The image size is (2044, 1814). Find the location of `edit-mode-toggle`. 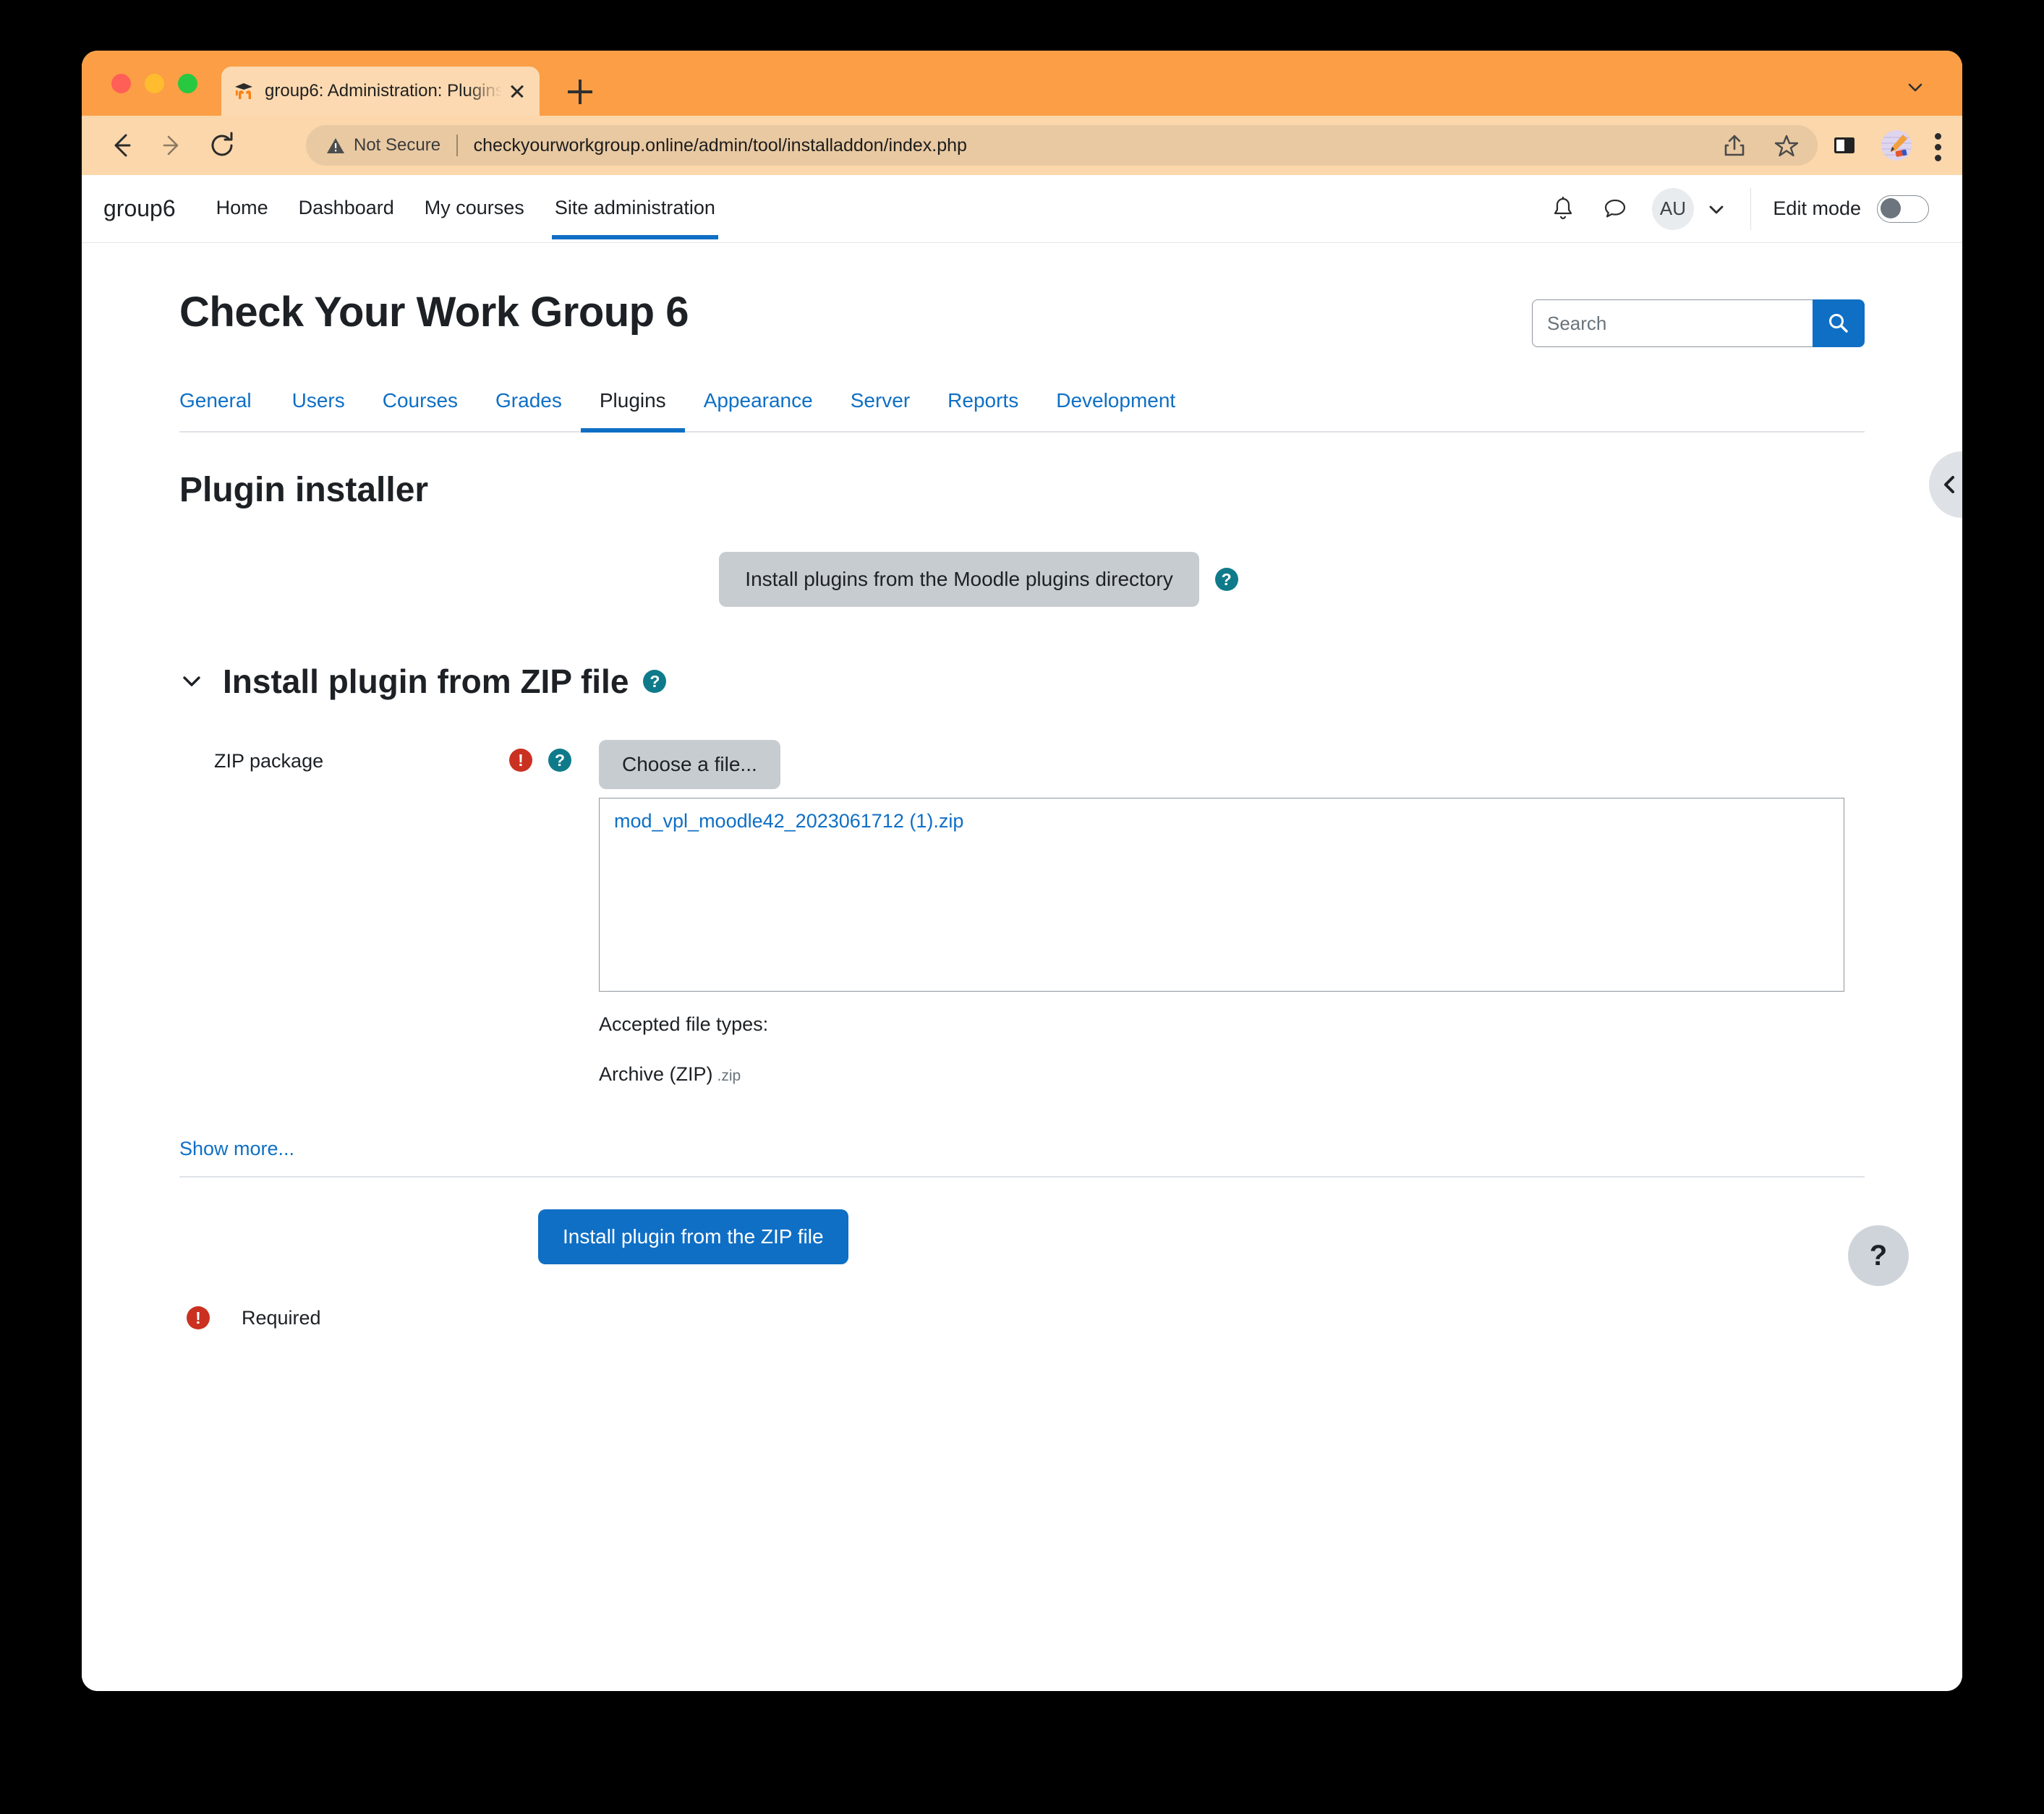

edit-mode-toggle is located at coordinates (1903, 209).